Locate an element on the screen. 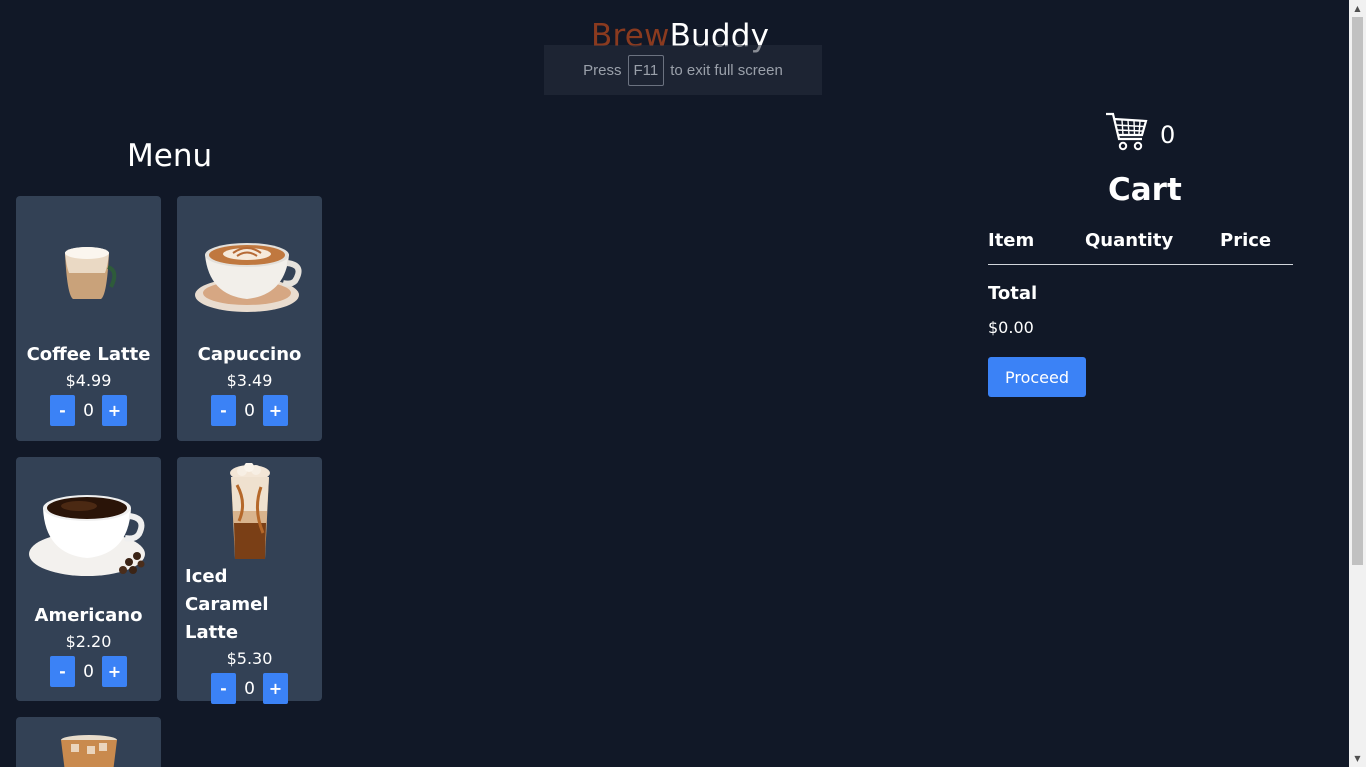  page-scrollbar: ▲ ▼ is located at coordinates (1357, 383).